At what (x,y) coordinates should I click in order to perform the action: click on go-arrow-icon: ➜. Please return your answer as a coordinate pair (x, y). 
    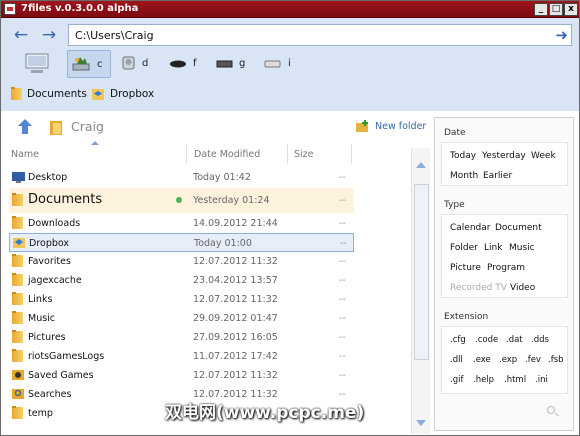
    Looking at the image, I should click on (561, 35).